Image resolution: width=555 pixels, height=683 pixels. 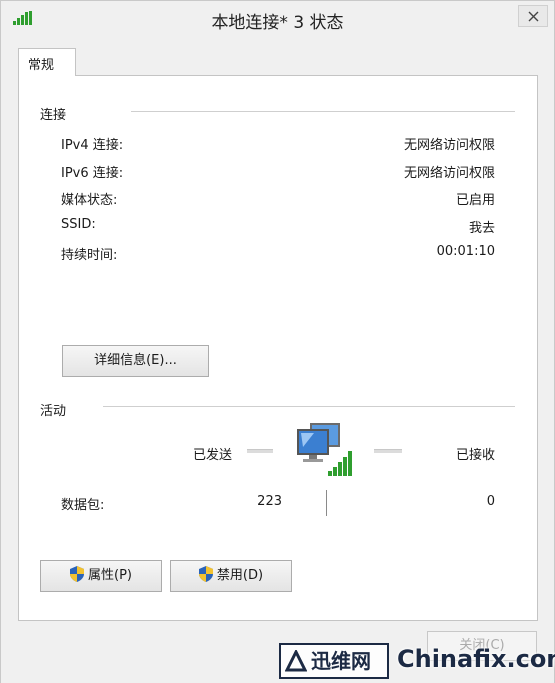 What do you see at coordinates (89, 255) in the screenshot?
I see `duration-label: 持续时间:` at bounding box center [89, 255].